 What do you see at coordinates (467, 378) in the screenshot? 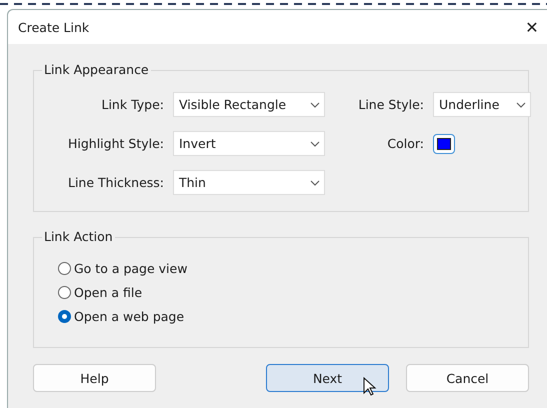
I see `dialog-button: Cancel` at bounding box center [467, 378].